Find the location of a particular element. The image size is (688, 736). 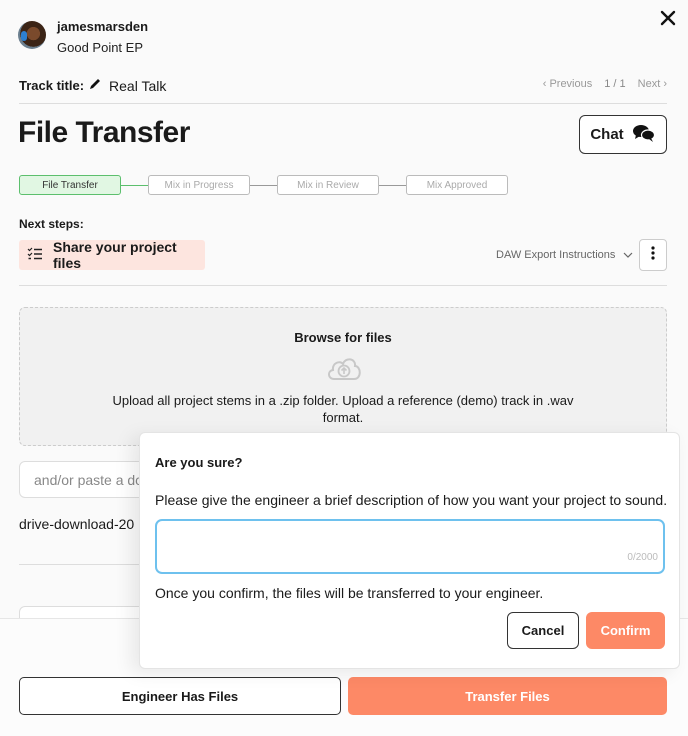

previous-link: ‹ Previous is located at coordinates (568, 84).